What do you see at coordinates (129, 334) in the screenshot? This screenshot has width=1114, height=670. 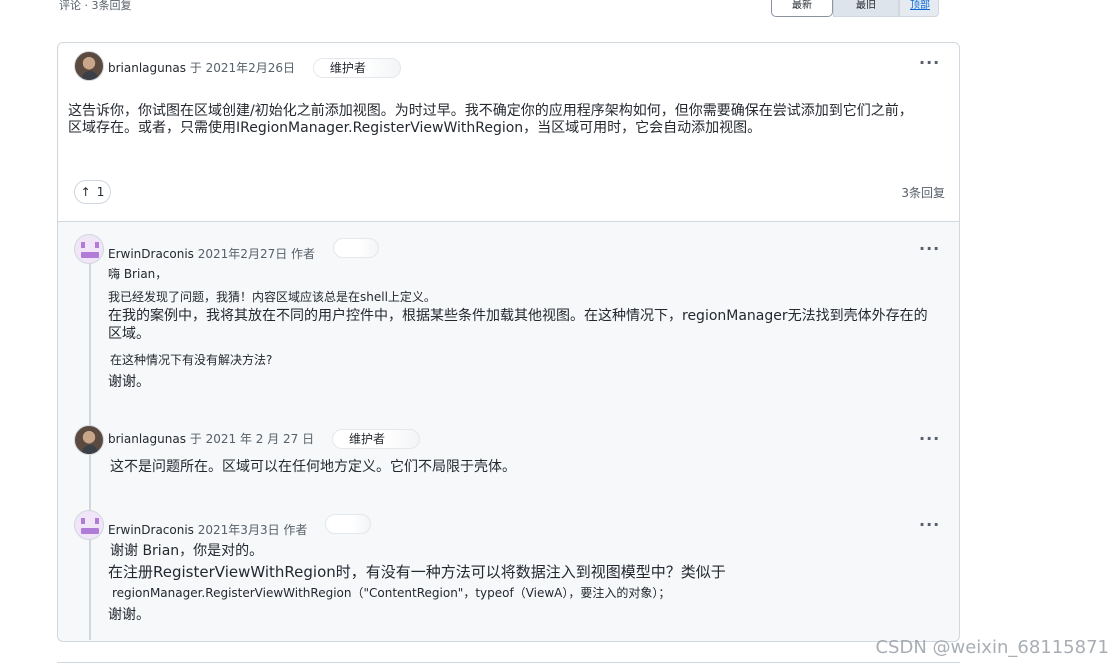 I see `reply-line: 区域。` at bounding box center [129, 334].